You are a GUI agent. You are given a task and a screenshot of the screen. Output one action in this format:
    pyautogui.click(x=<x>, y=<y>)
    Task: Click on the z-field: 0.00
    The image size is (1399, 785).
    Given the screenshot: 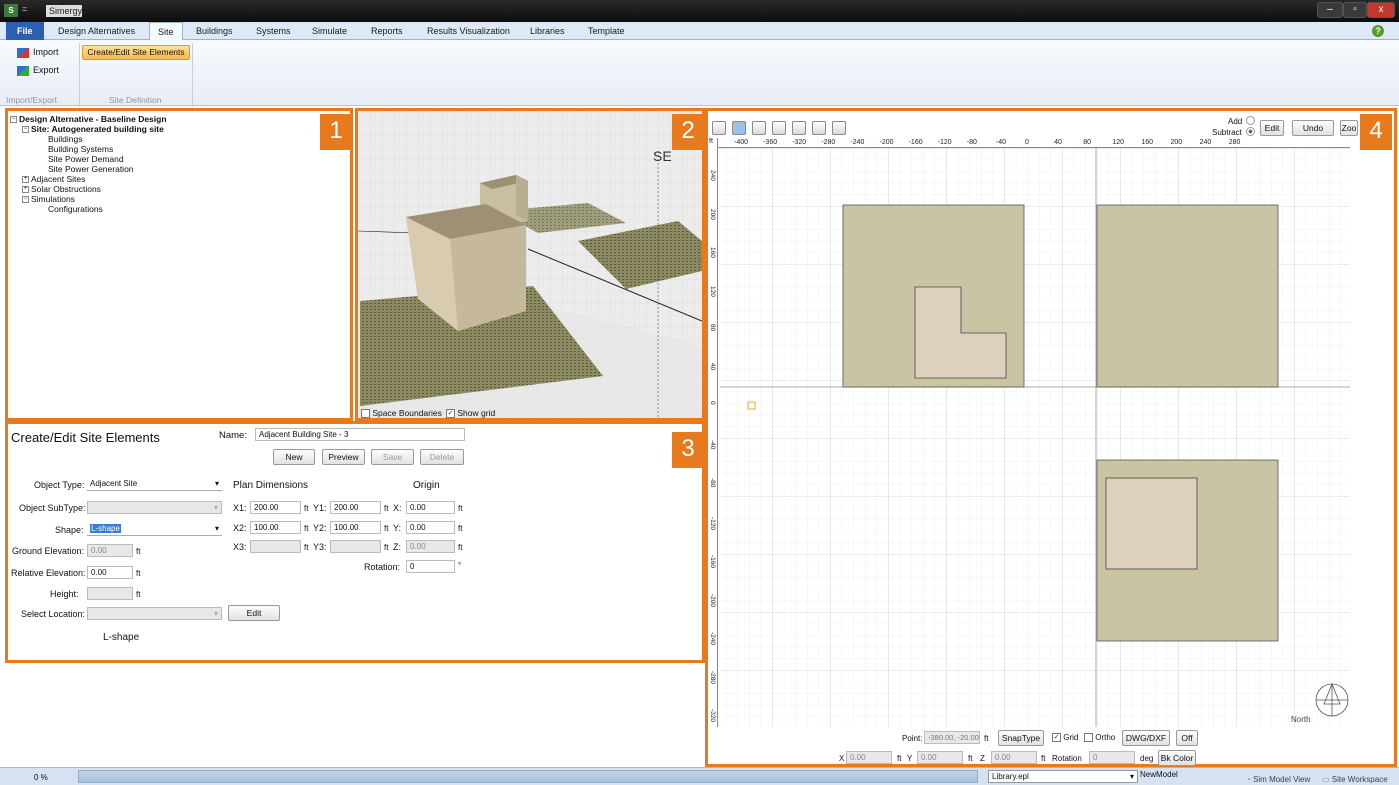 What is the action you would take?
    pyautogui.click(x=1014, y=757)
    